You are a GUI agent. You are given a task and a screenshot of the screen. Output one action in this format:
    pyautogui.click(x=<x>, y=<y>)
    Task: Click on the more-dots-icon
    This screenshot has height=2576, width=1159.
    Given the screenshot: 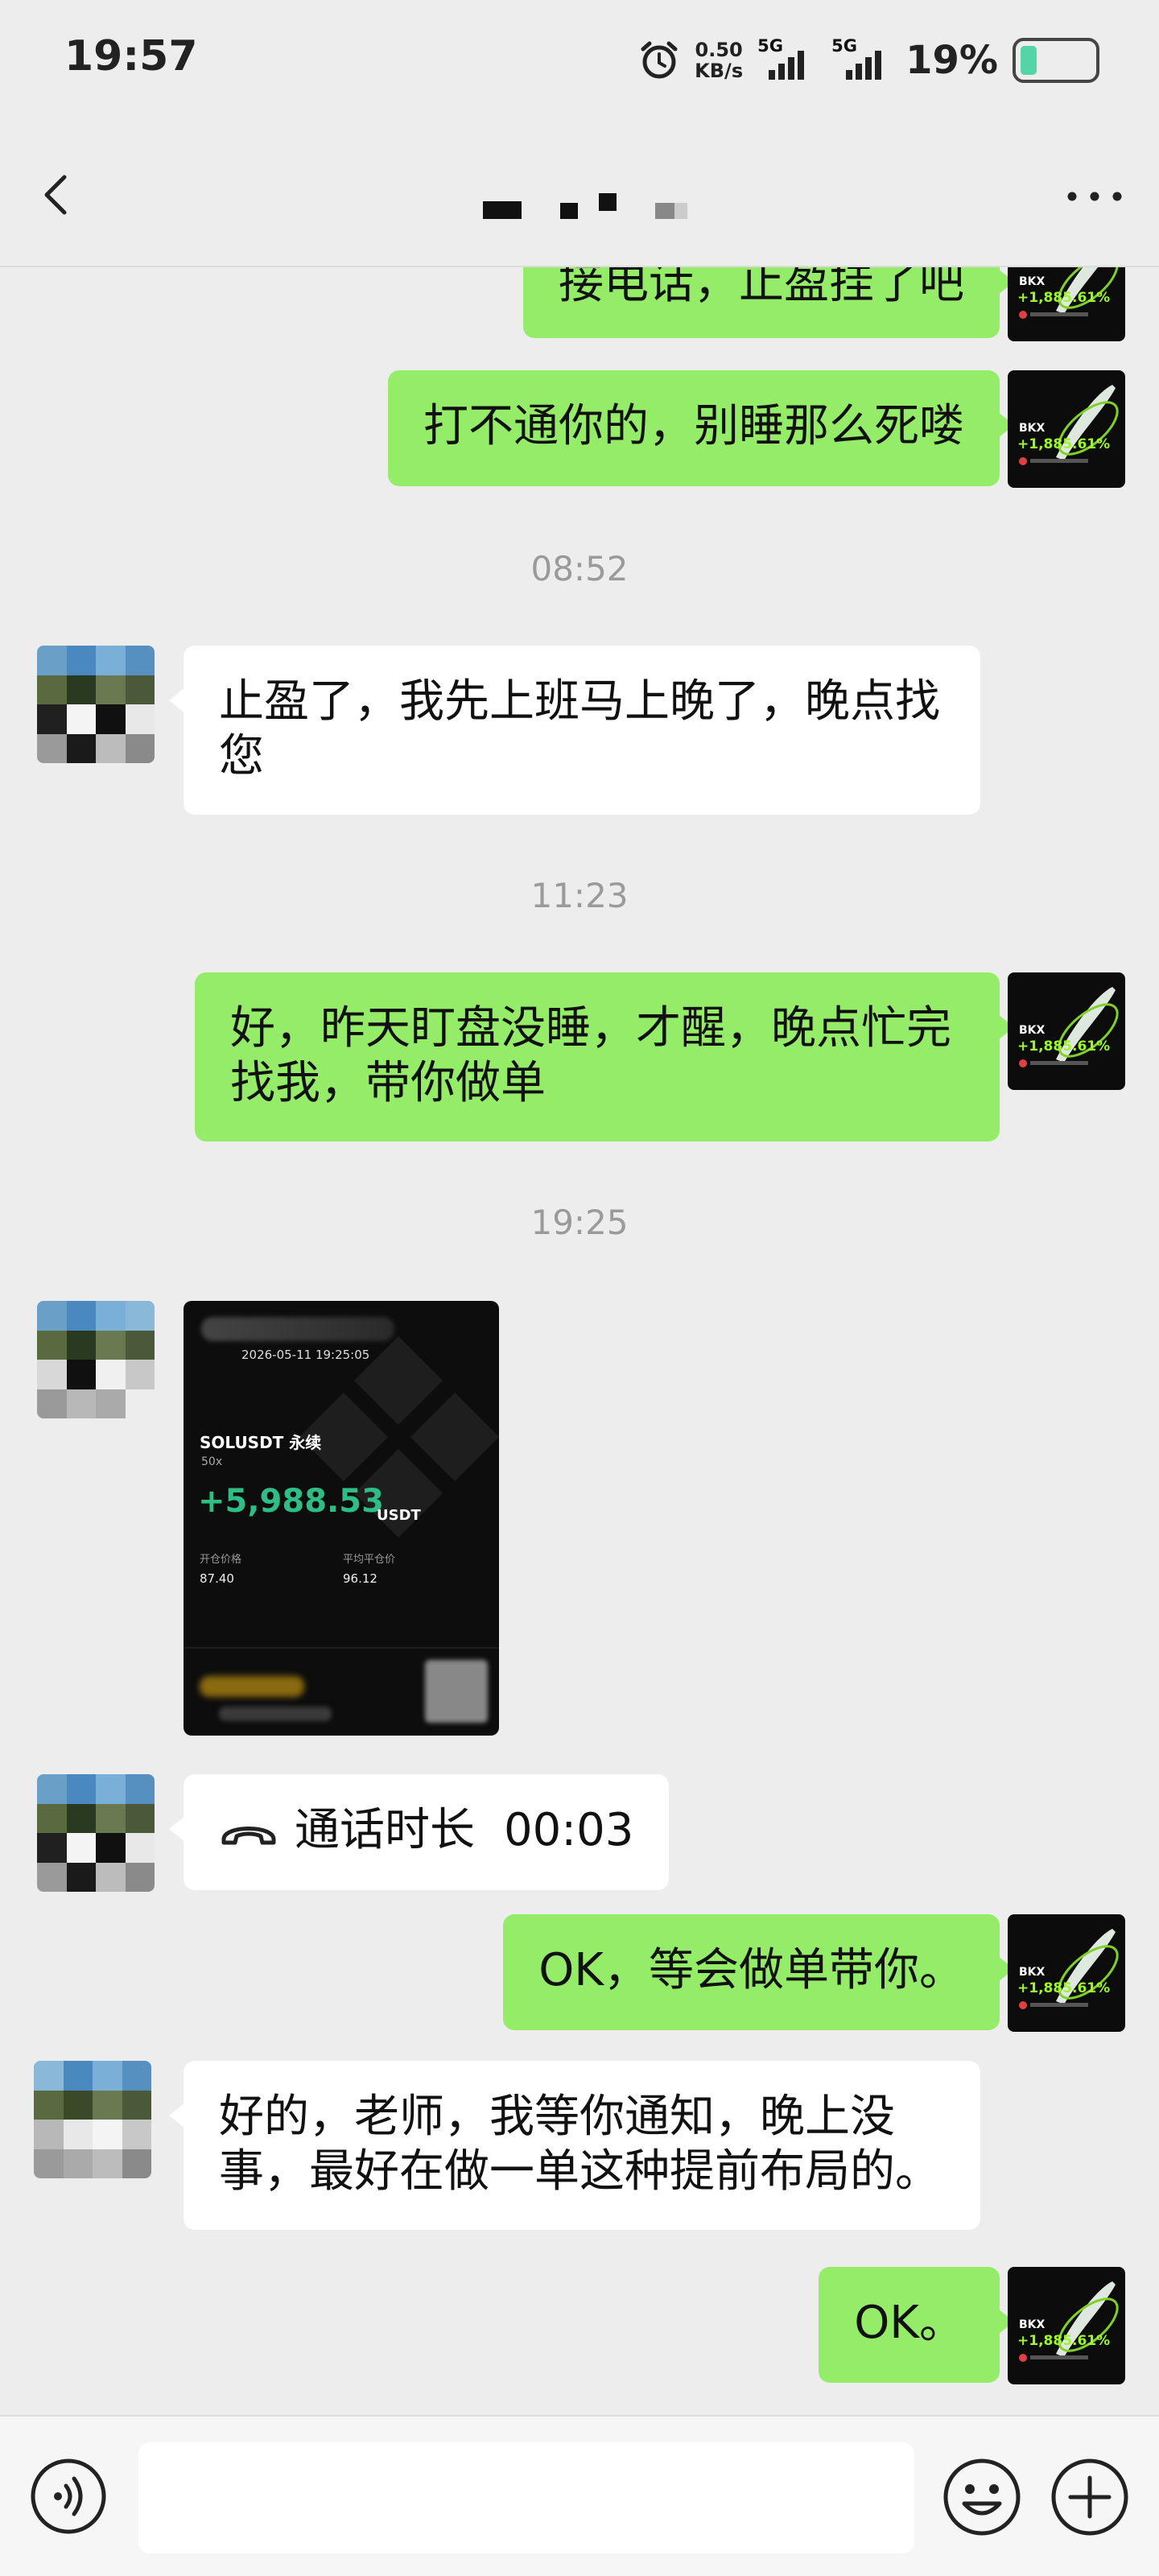 What is the action you would take?
    pyautogui.click(x=1094, y=196)
    